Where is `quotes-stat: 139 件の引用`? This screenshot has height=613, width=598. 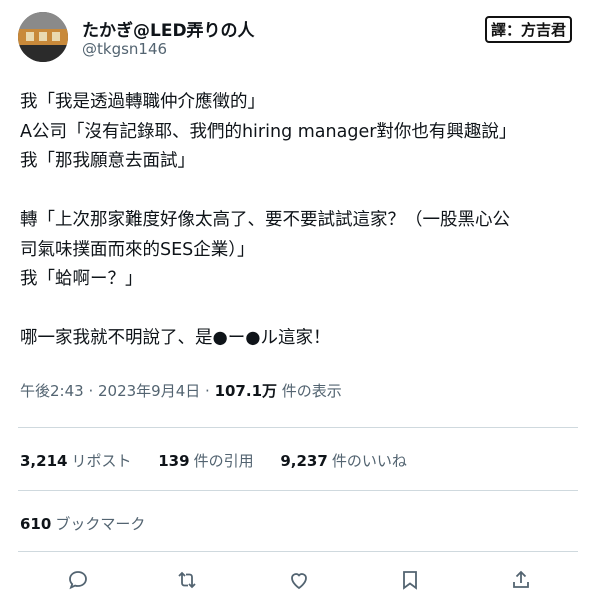 quotes-stat: 139 件の引用 is located at coordinates (205, 461).